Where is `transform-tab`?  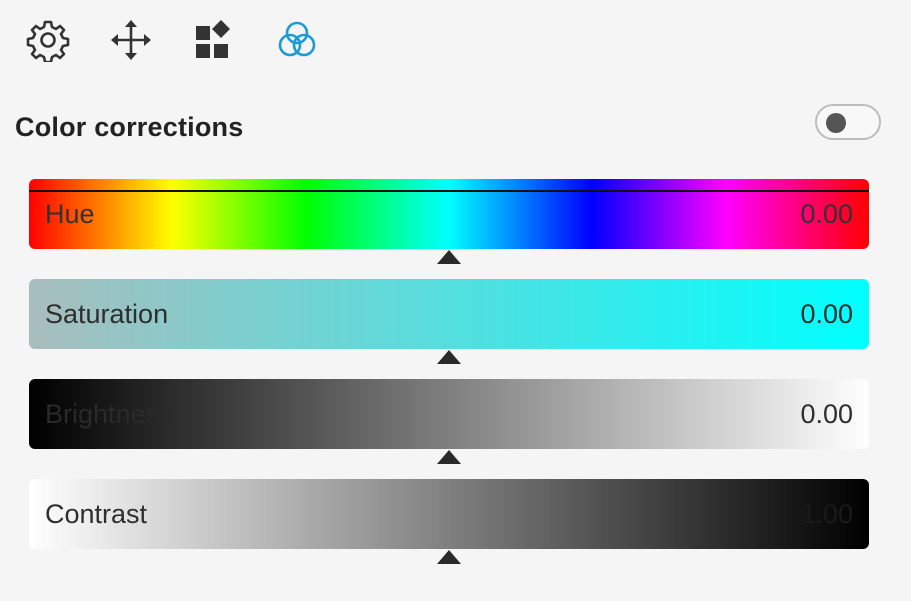 transform-tab is located at coordinates (131, 40).